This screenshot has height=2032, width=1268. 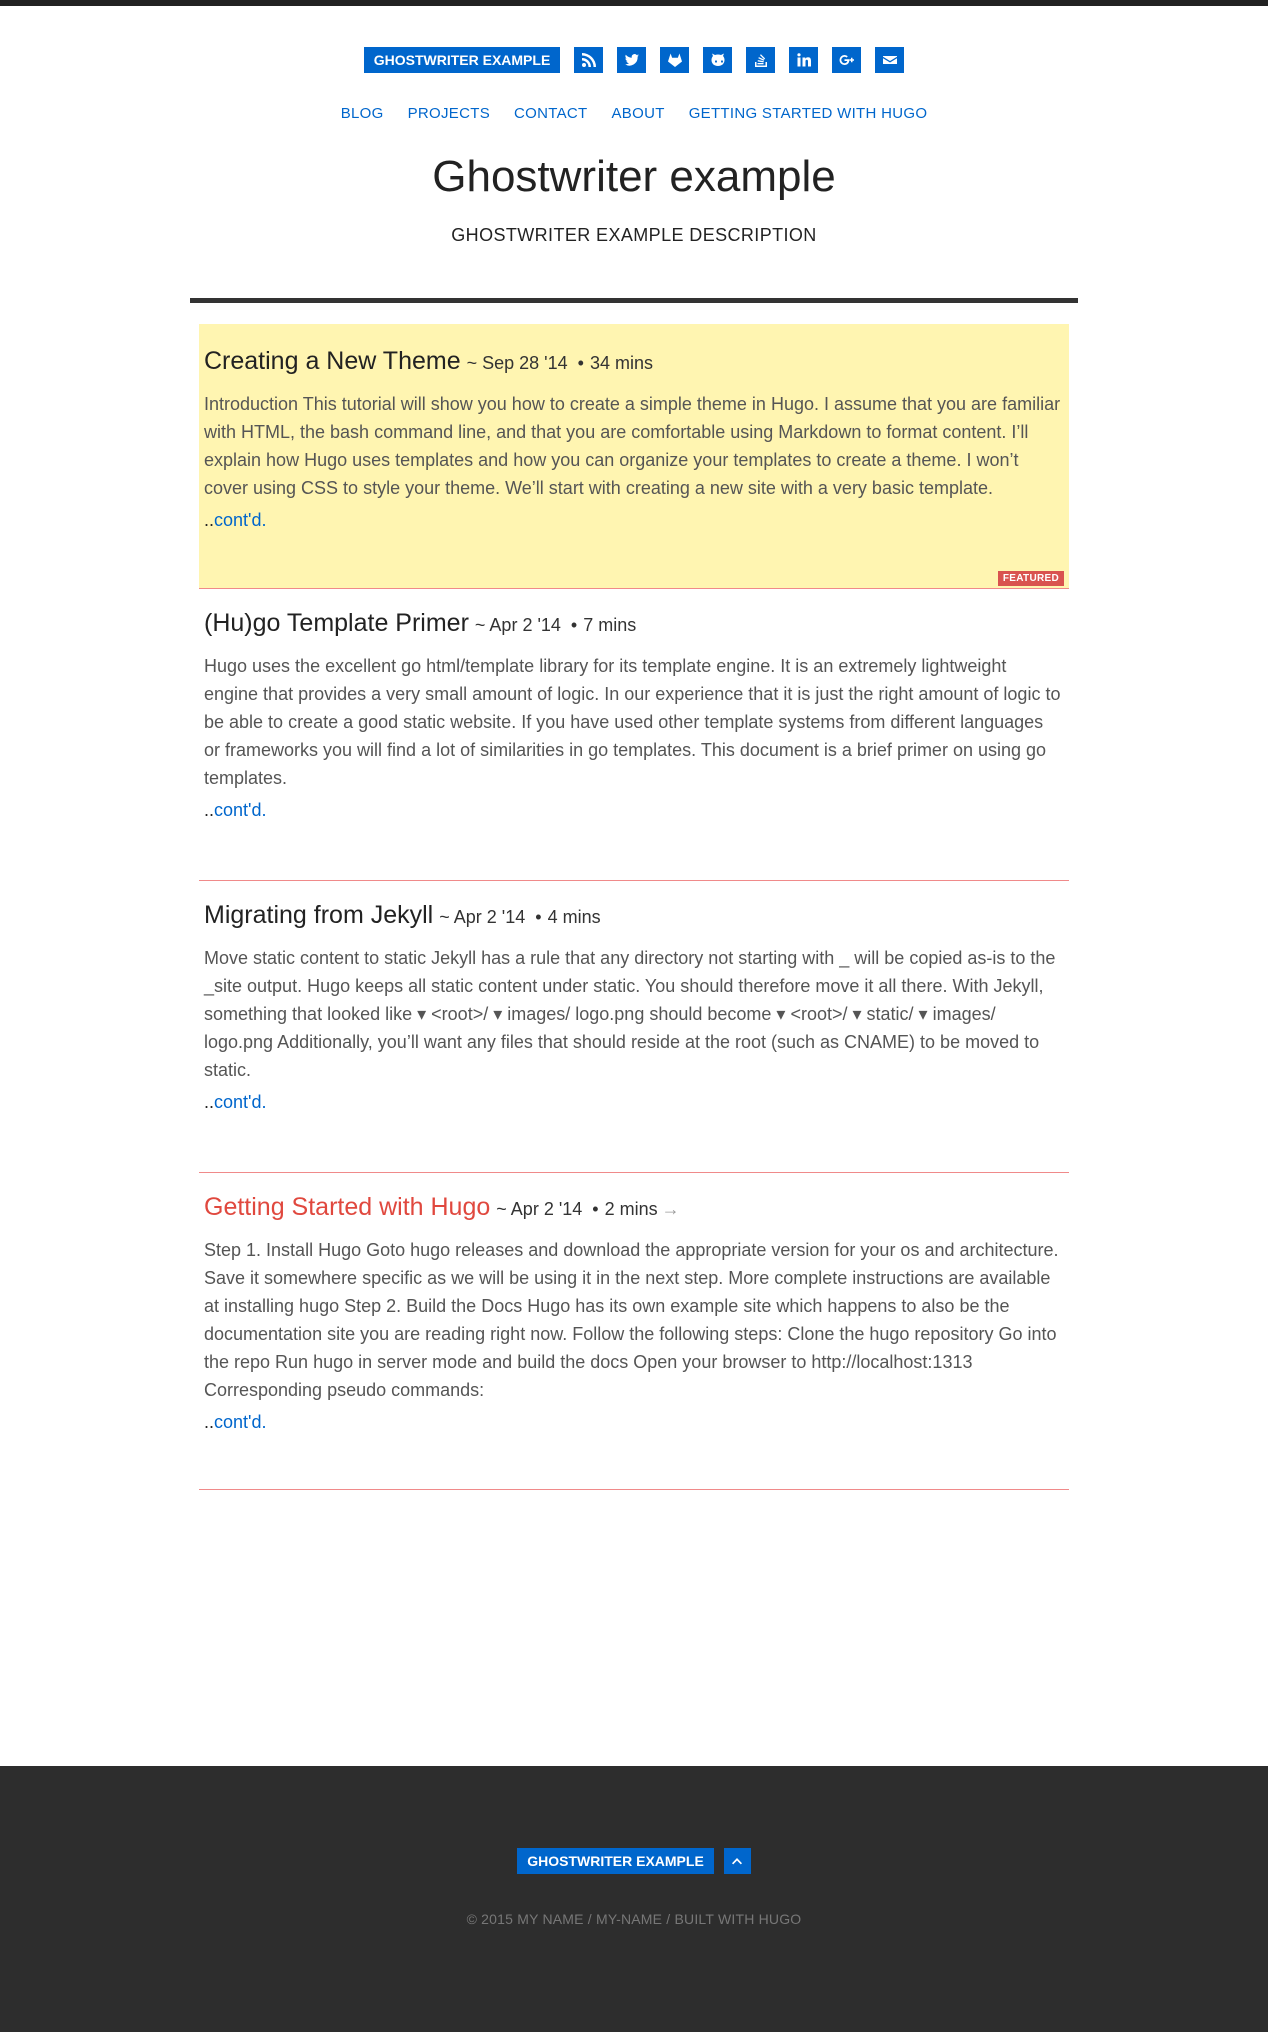 I want to click on site-title: Ghostwriter example, so click(x=634, y=176).